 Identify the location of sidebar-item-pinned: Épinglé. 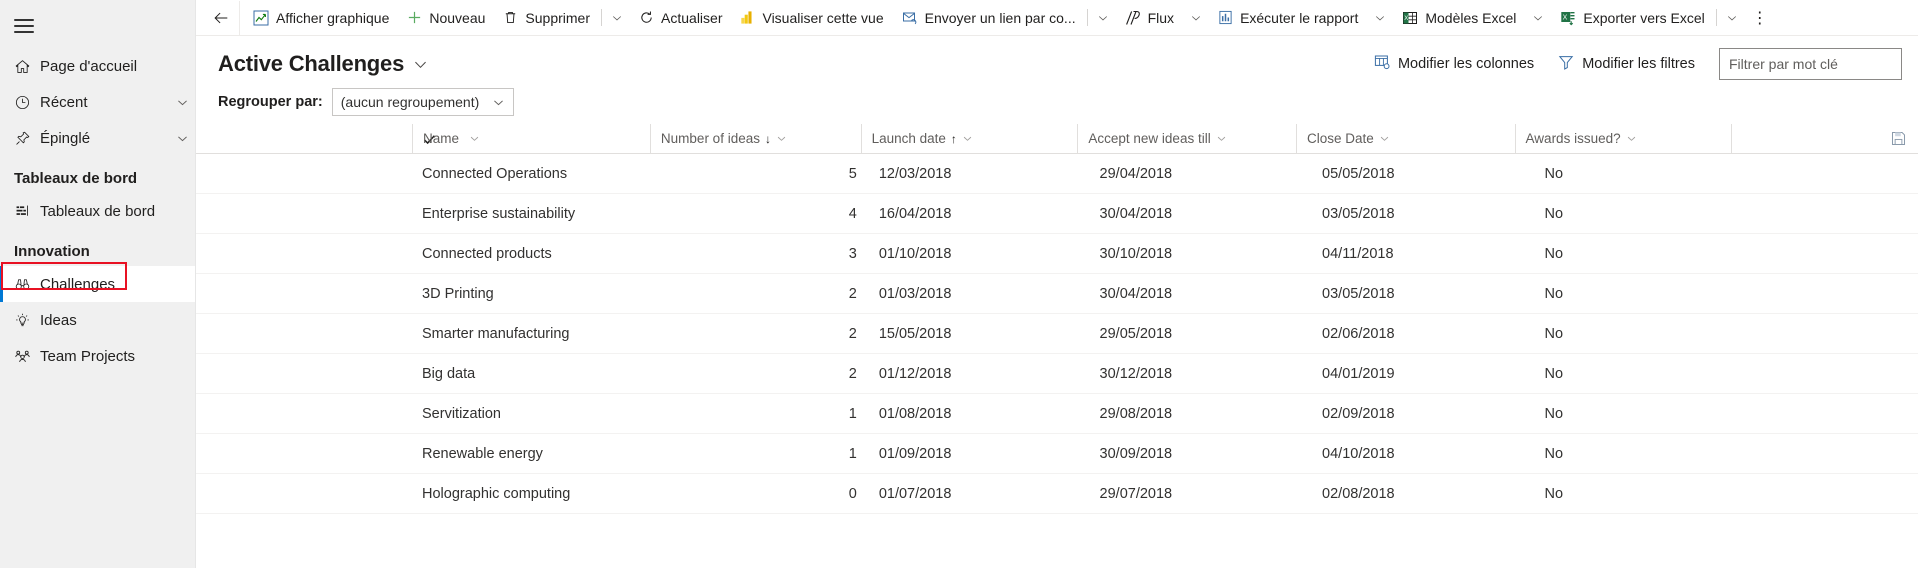
(97, 138).